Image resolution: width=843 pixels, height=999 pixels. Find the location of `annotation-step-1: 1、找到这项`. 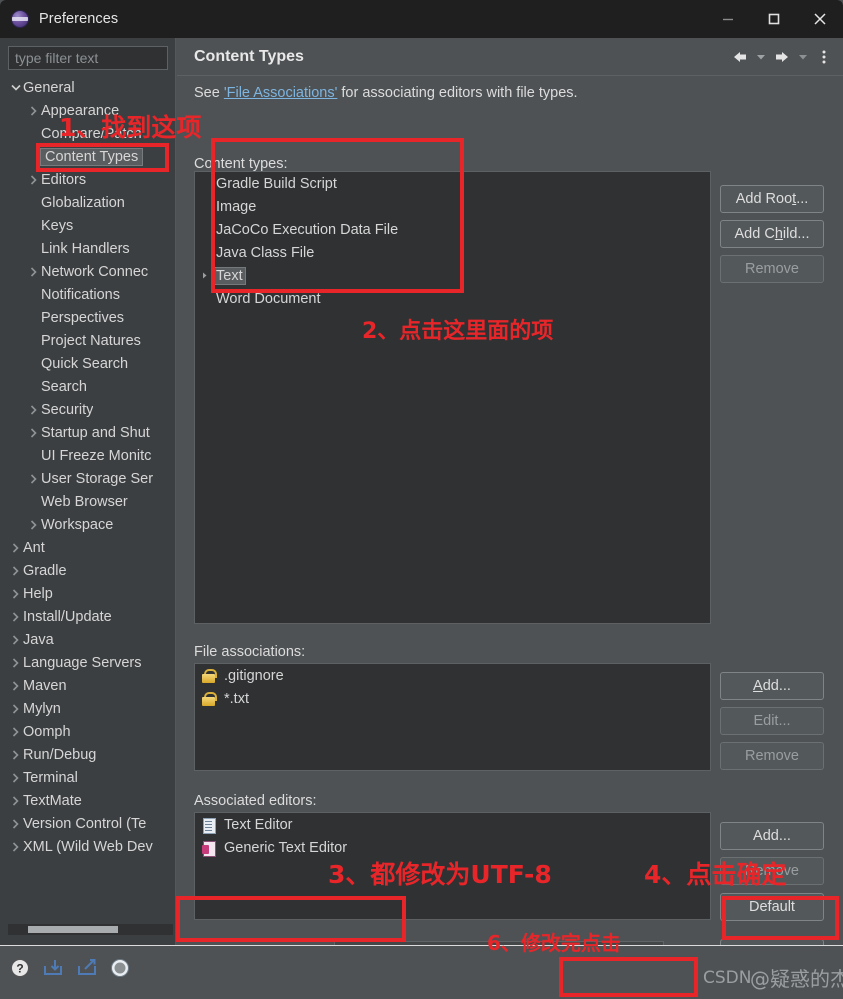

annotation-step-1: 1、找到这项 is located at coordinates (130, 127).